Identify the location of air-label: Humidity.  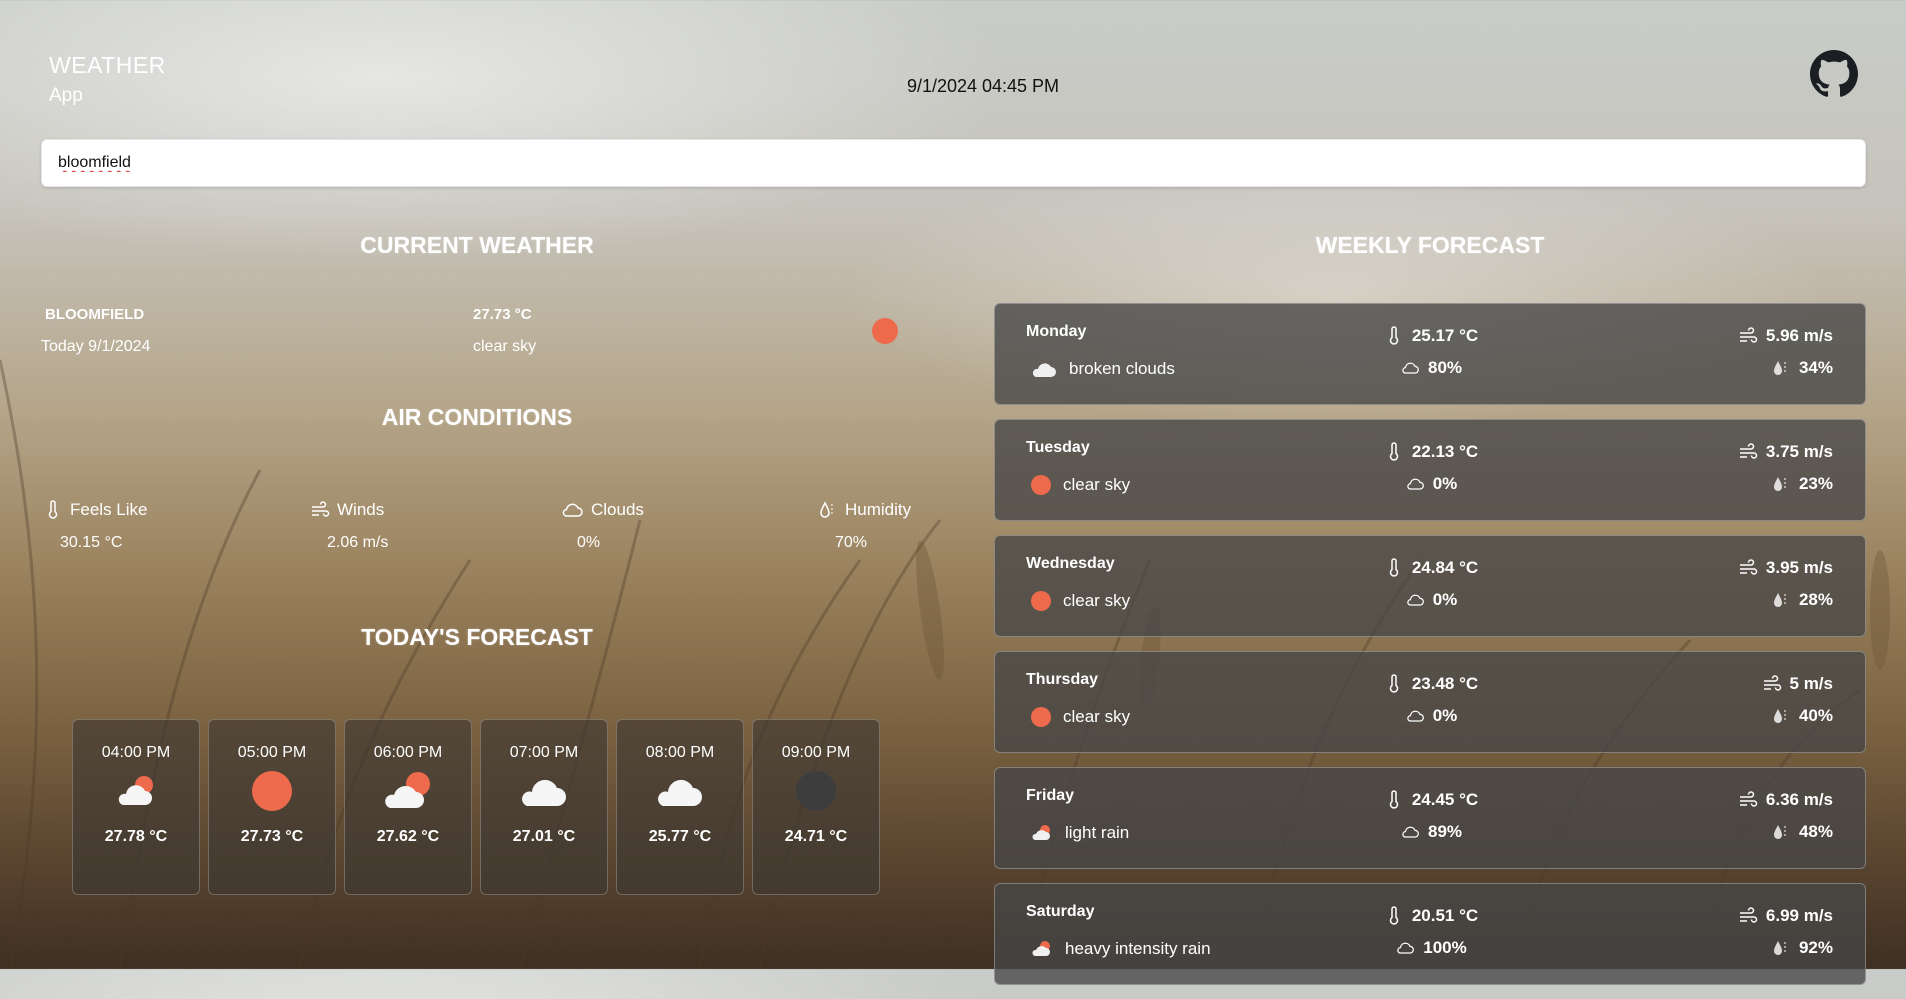
(878, 509).